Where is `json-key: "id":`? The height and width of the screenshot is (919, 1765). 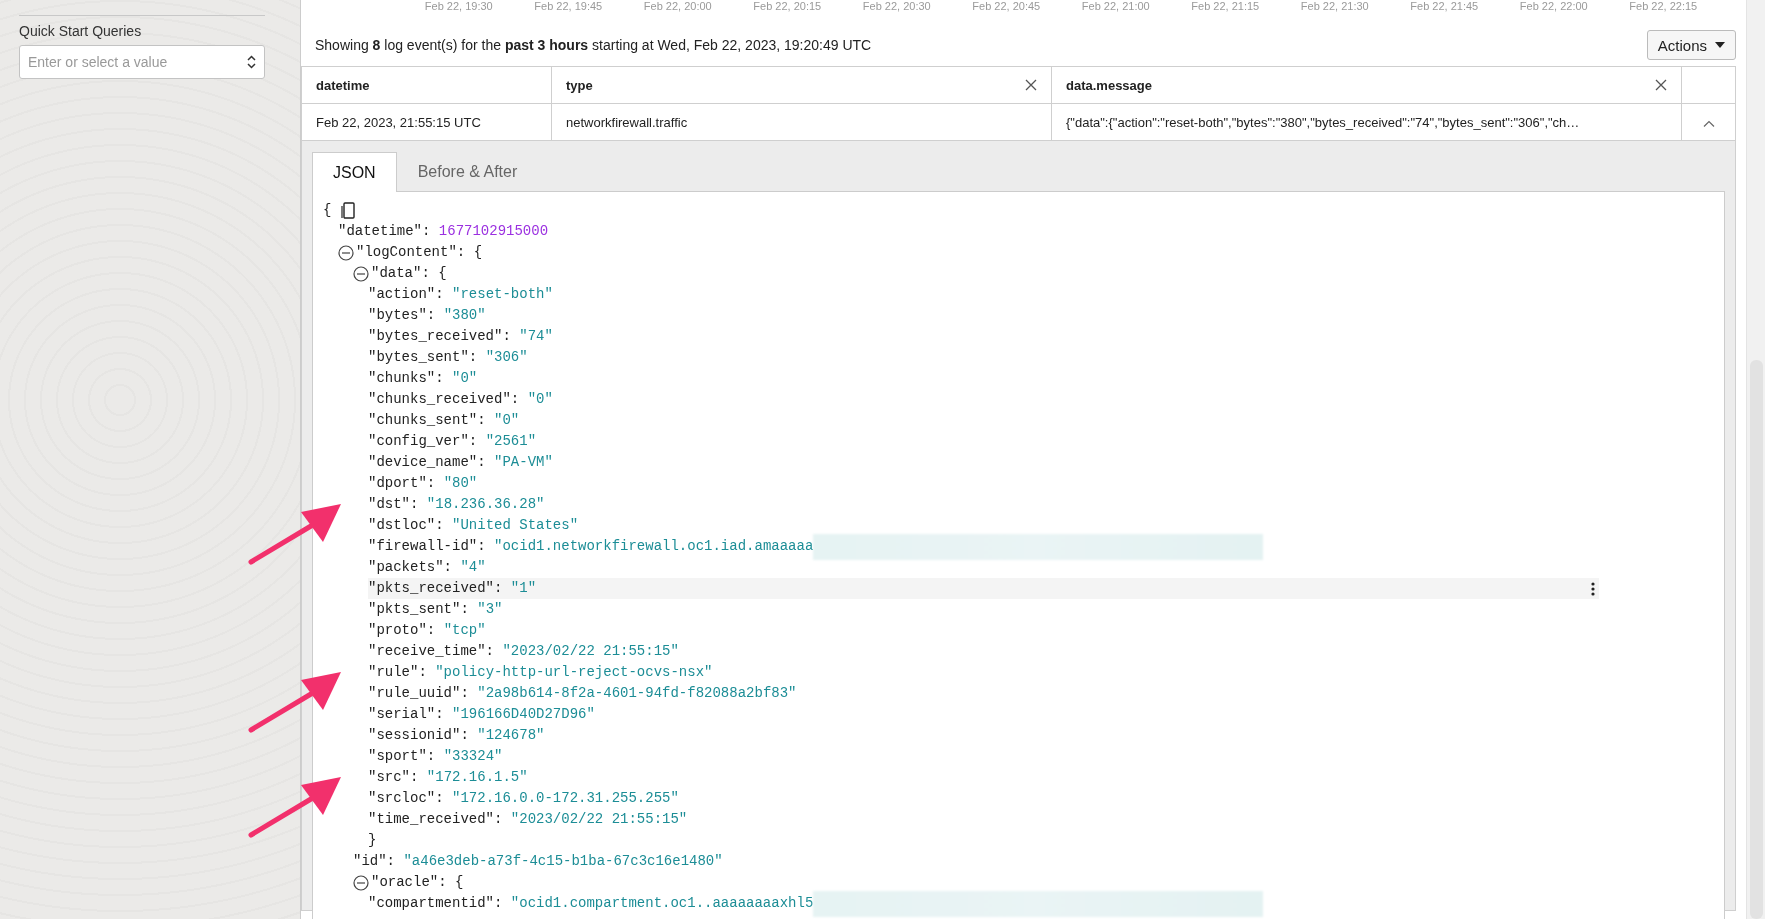
json-key: "id": is located at coordinates (374, 861).